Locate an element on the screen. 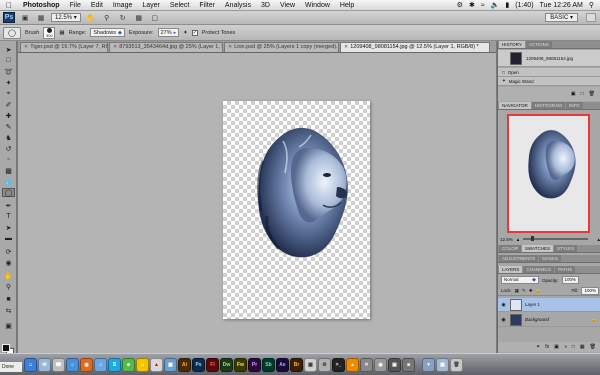  navigator-zoom-slider is located at coordinates (555, 238).